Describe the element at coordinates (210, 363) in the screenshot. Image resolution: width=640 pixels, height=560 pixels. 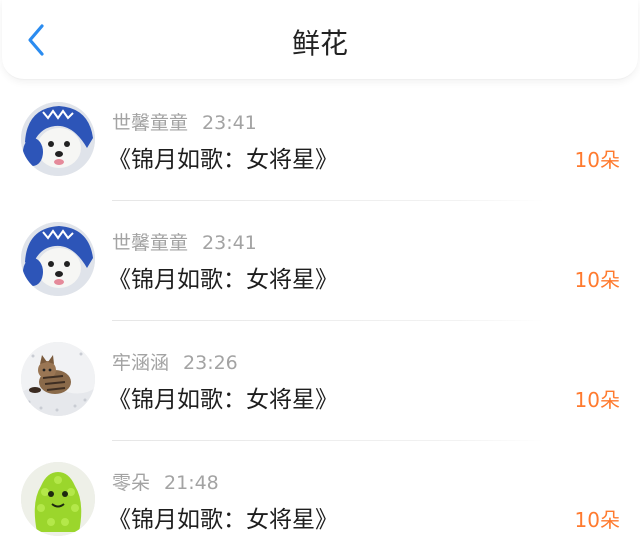
I see `timestamp: 23:26` at that location.